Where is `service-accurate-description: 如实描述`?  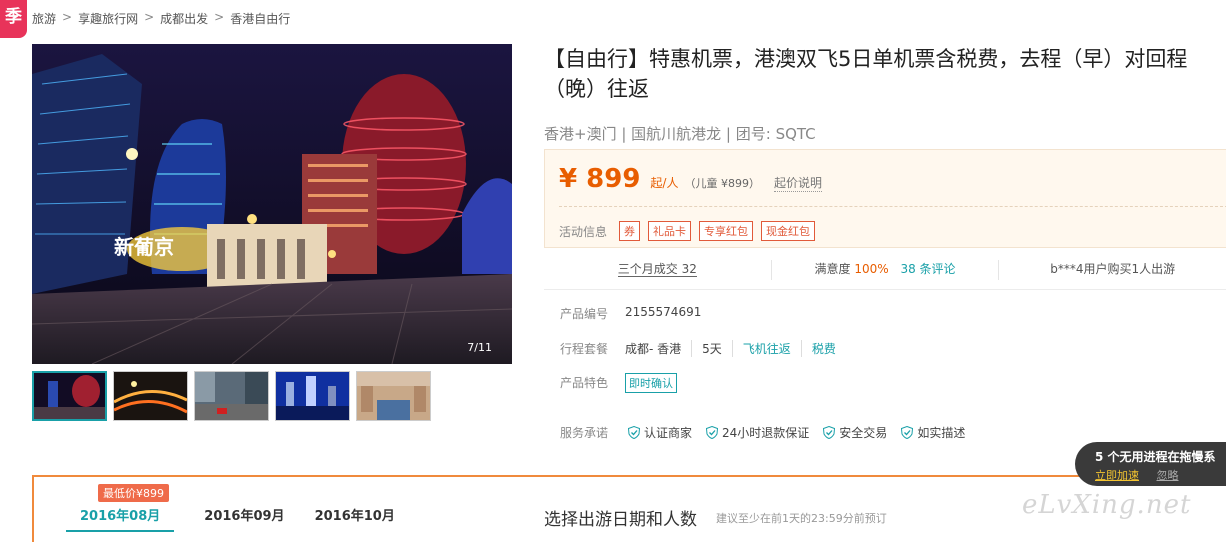
service-accurate-description: 如实描述 is located at coordinates (941, 433).